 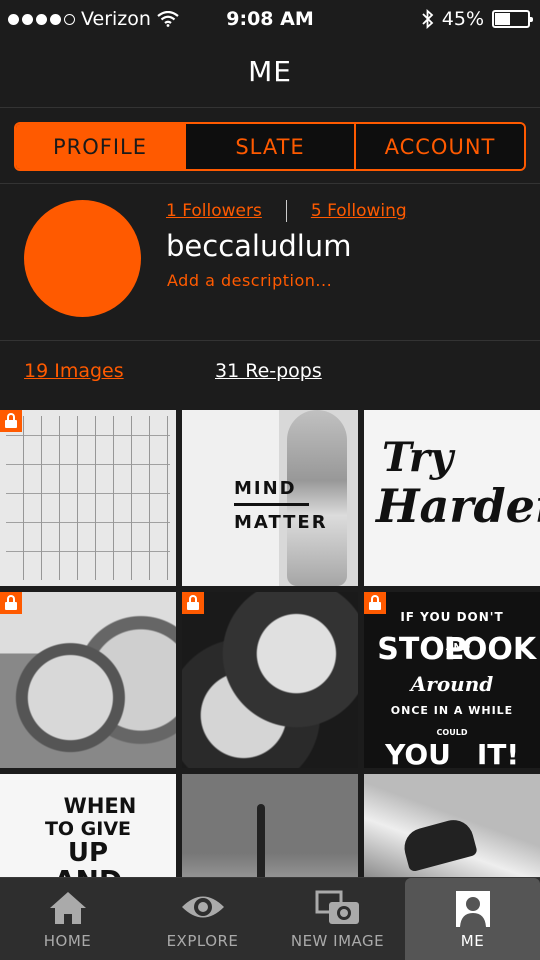 I want to click on harder-text: Harder, so click(x=458, y=506).